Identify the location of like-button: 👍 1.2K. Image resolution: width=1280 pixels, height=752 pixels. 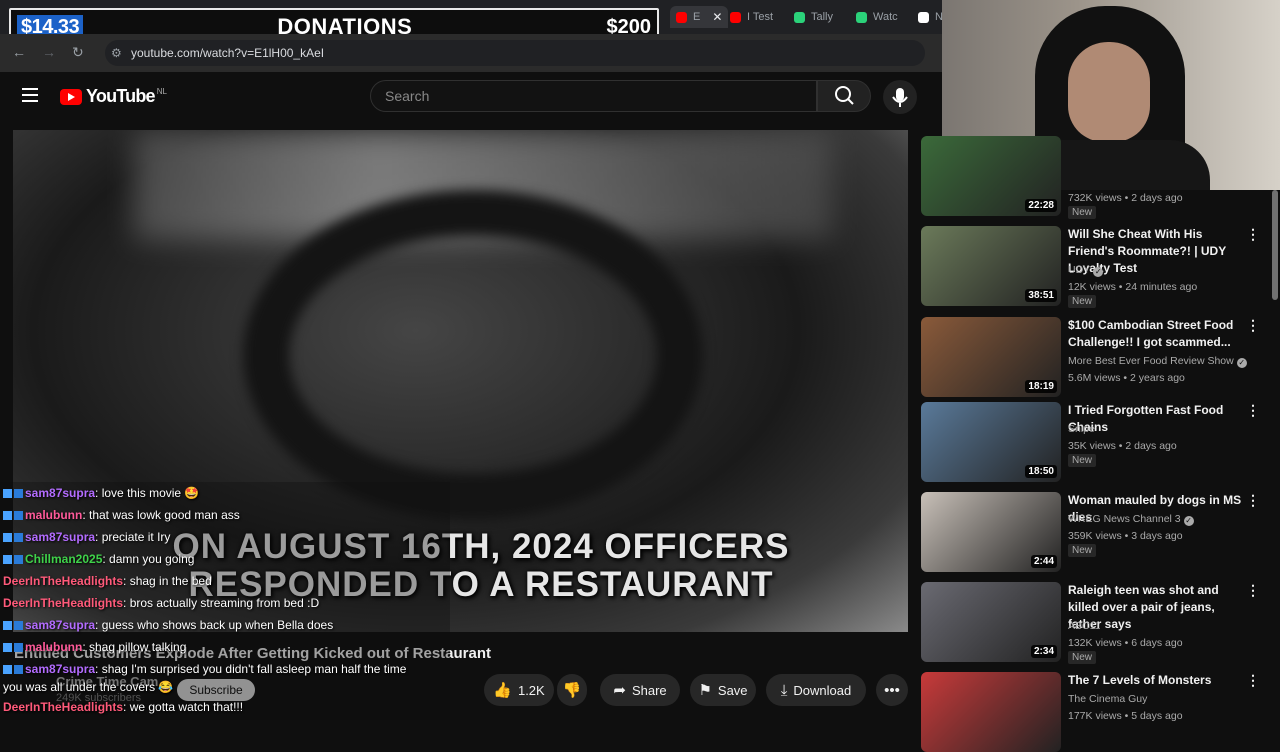
(519, 690).